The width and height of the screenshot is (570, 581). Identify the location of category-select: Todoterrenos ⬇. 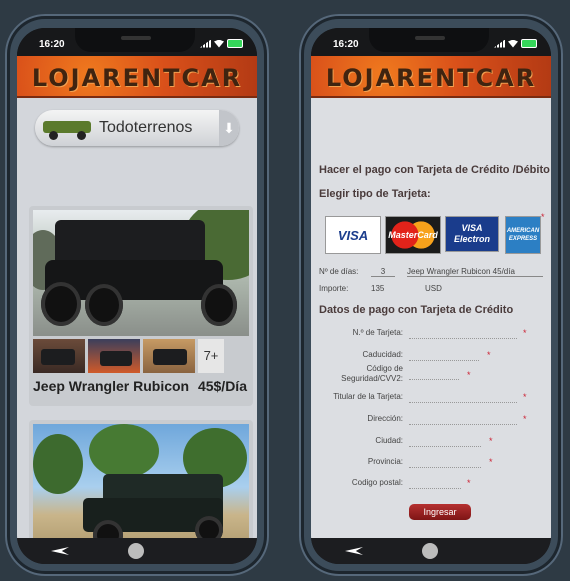
(137, 128).